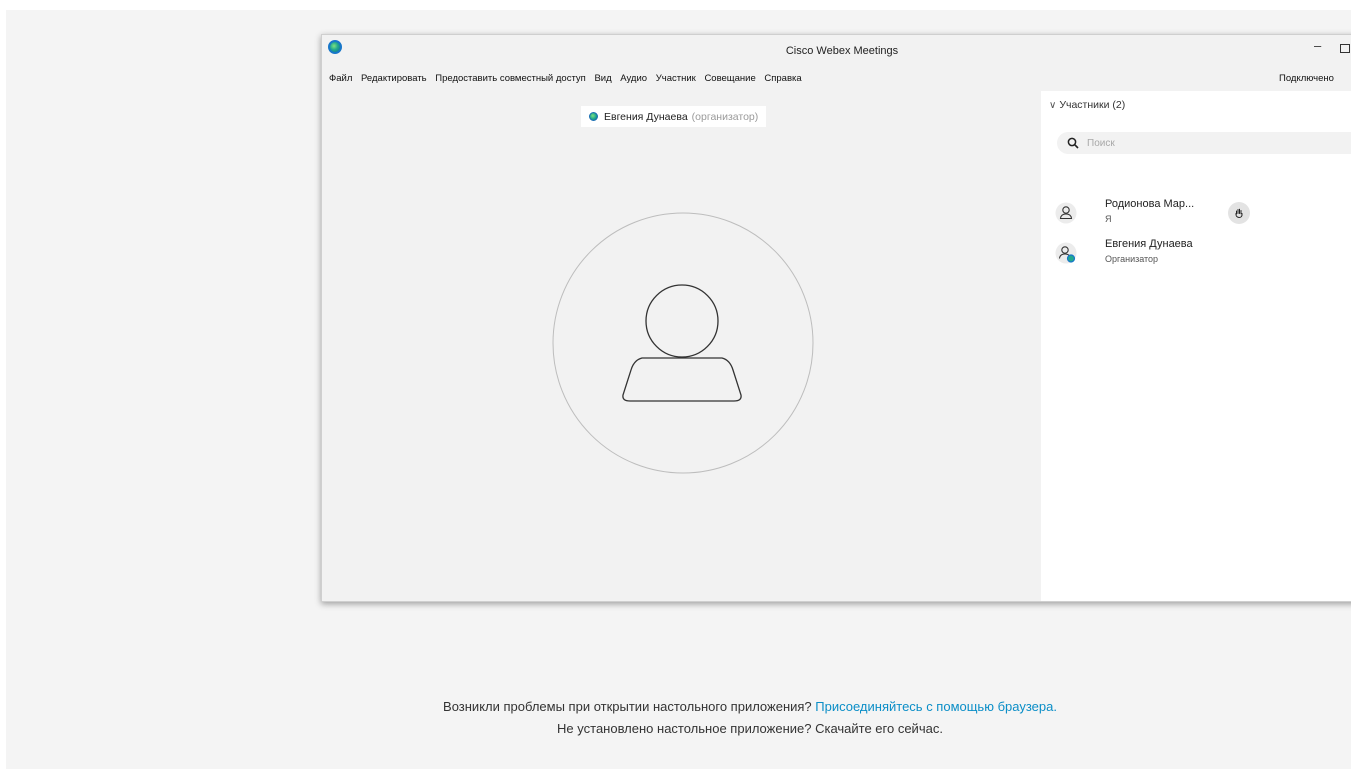 The height and width of the screenshot is (769, 1351). What do you see at coordinates (725, 116) in the screenshot?
I see `speaker-role: (организатор)` at bounding box center [725, 116].